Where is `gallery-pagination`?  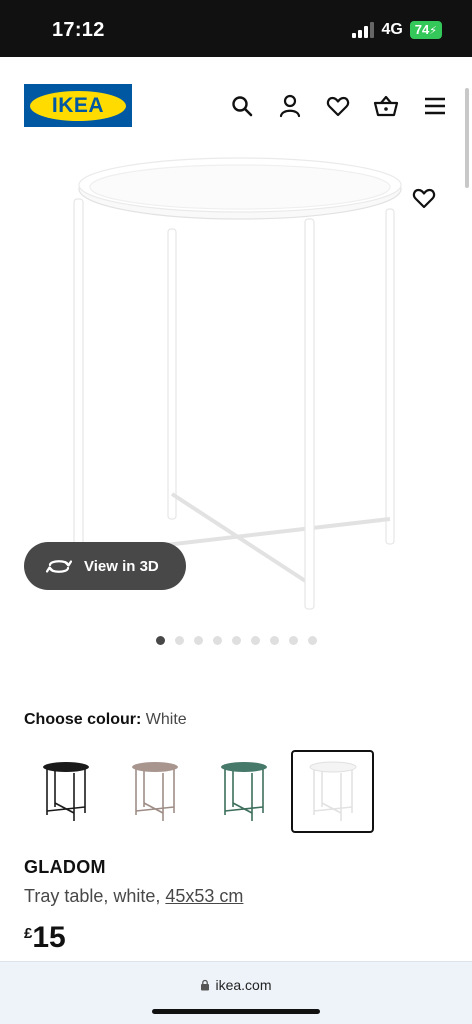 gallery-pagination is located at coordinates (236, 640).